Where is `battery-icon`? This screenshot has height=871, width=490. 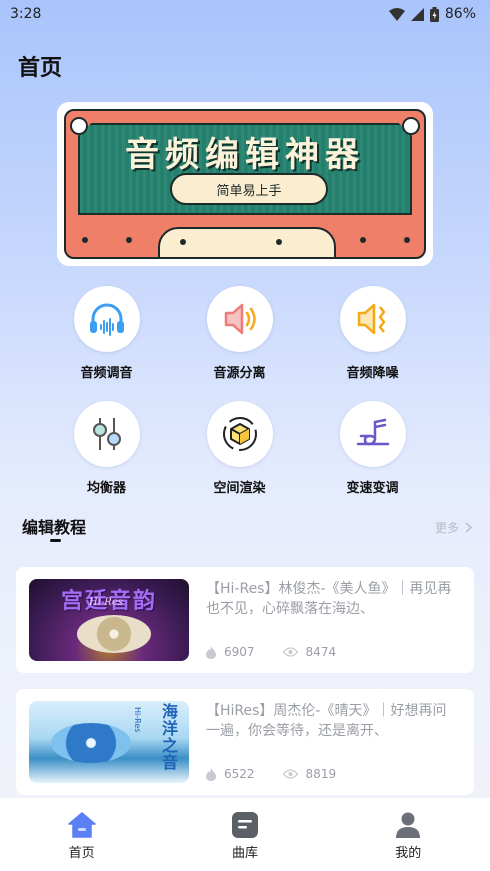
battery-icon is located at coordinates (434, 14).